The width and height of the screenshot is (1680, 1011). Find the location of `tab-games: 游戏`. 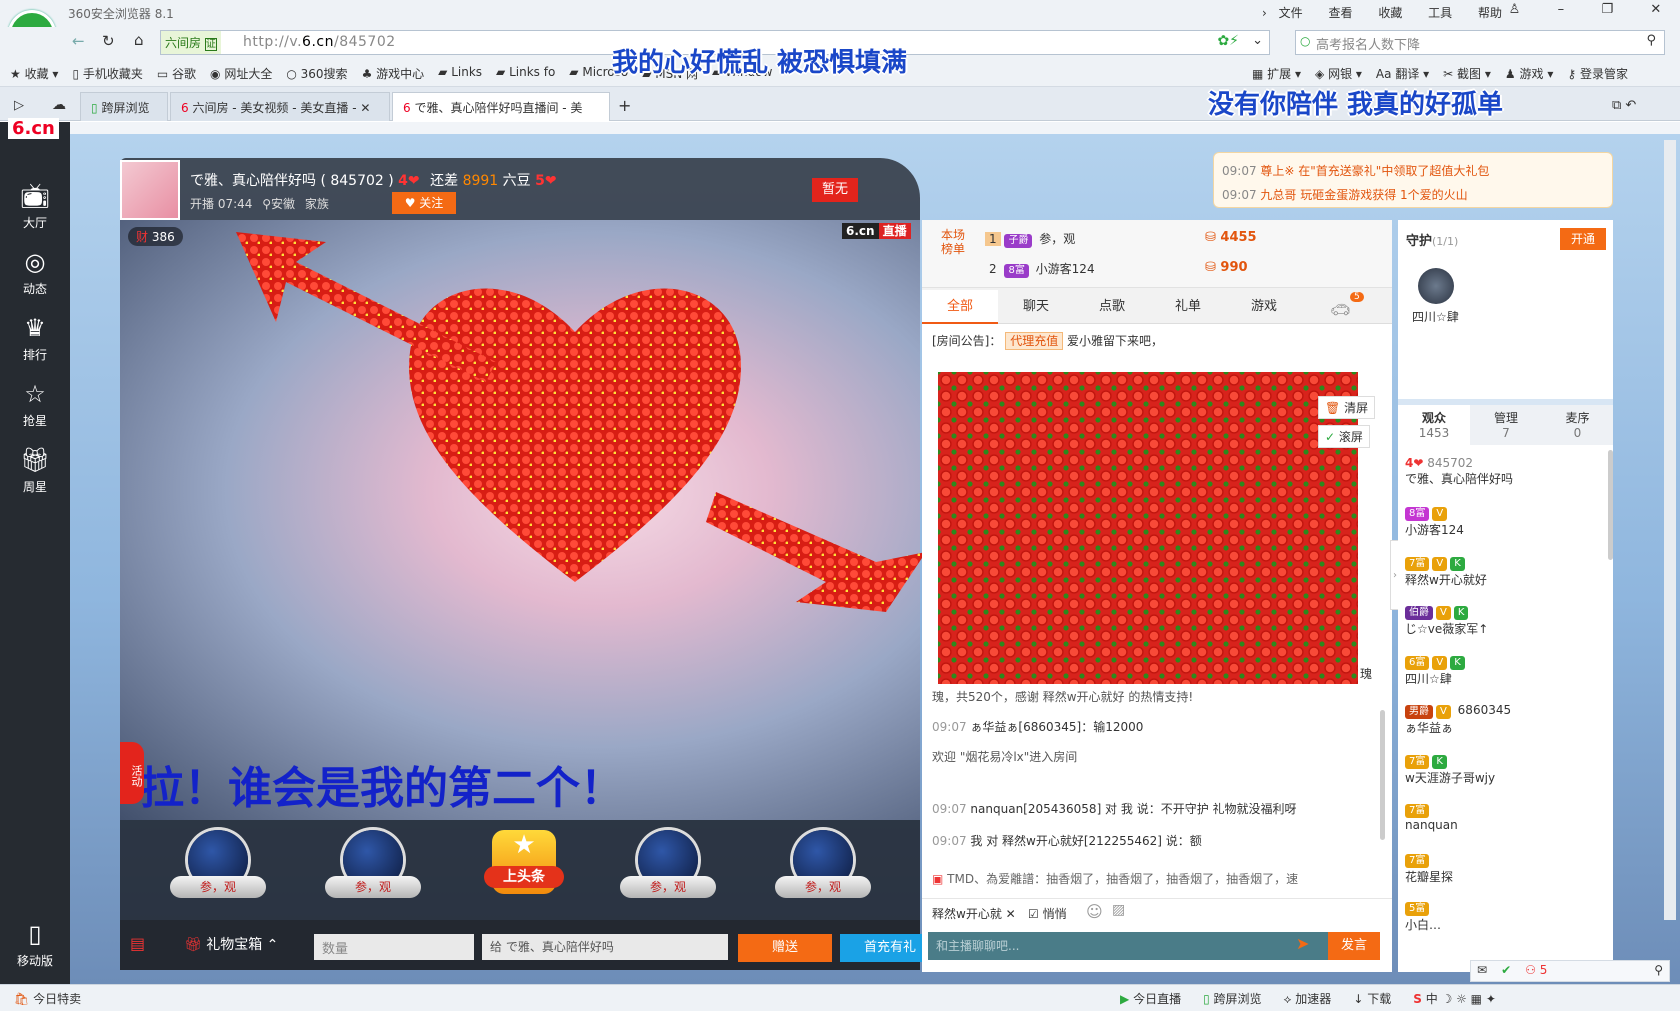

tab-games: 游戏 is located at coordinates (1264, 307).